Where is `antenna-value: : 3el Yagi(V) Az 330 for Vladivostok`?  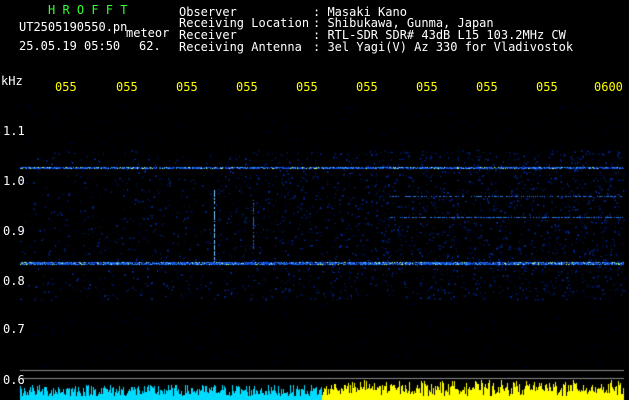
antenna-value: : 3el Yagi(V) Az 330 for Vladivostok is located at coordinates (443, 47).